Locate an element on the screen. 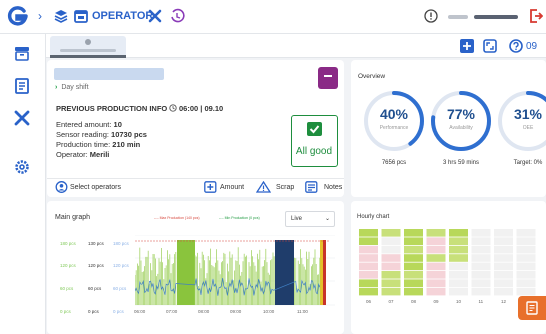  metric-subtext: 3 hrs 59 mins is located at coordinates (460, 163).